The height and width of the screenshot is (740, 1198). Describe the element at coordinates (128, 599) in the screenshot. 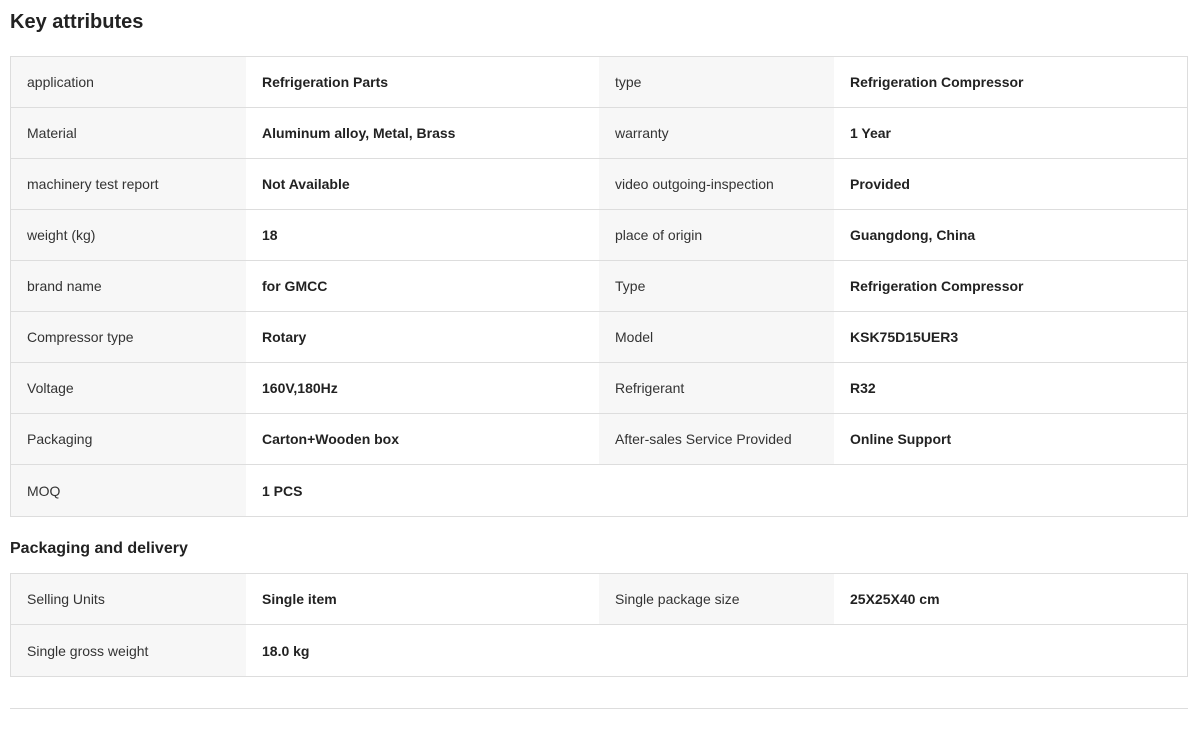

I see `attribute-key: Selling Units` at that location.